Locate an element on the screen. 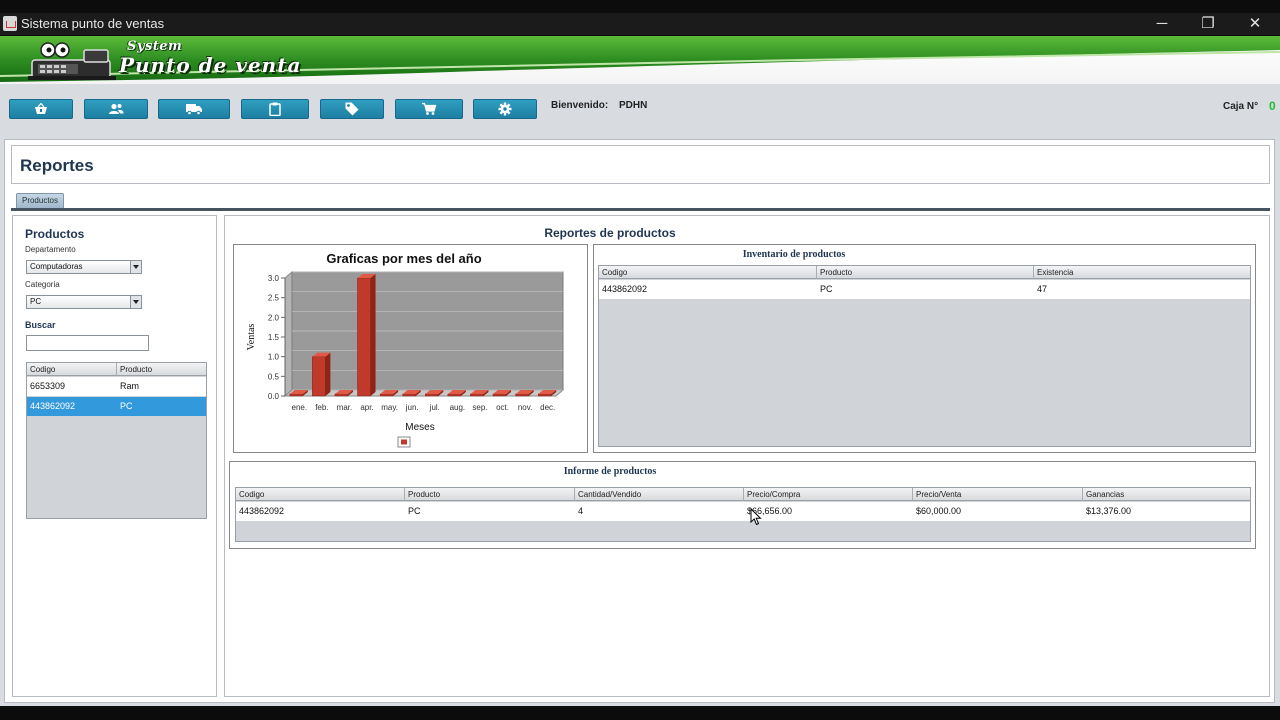 The width and height of the screenshot is (1280, 720). y-tick-label: 0.0 is located at coordinates (274, 396).